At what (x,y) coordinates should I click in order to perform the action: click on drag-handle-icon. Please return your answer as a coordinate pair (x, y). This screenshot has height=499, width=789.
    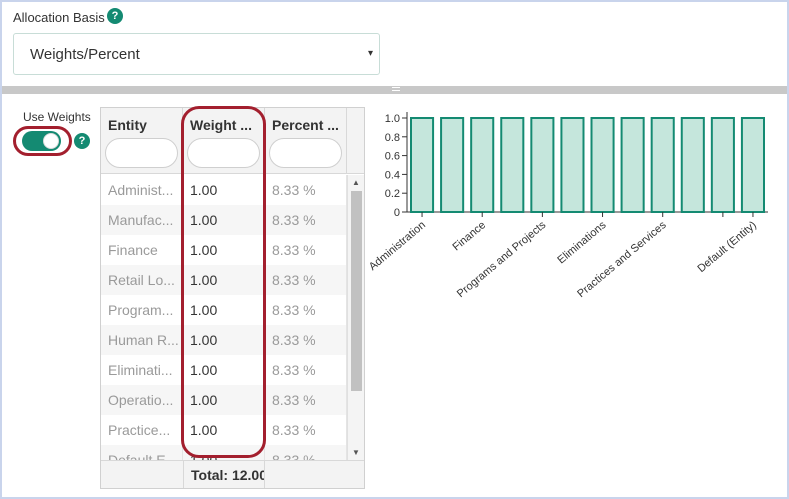
    Looking at the image, I should click on (396, 90).